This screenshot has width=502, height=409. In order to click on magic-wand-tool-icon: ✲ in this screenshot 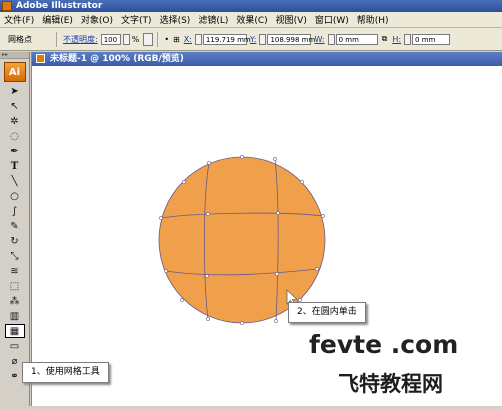, I will do `click(15, 121)`.